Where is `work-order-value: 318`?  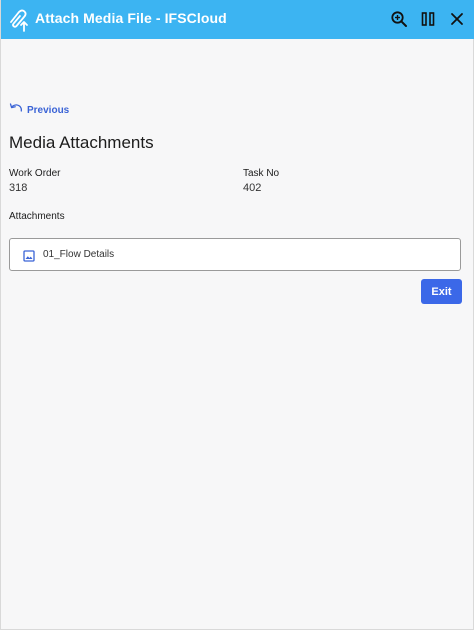 work-order-value: 318 is located at coordinates (18, 188).